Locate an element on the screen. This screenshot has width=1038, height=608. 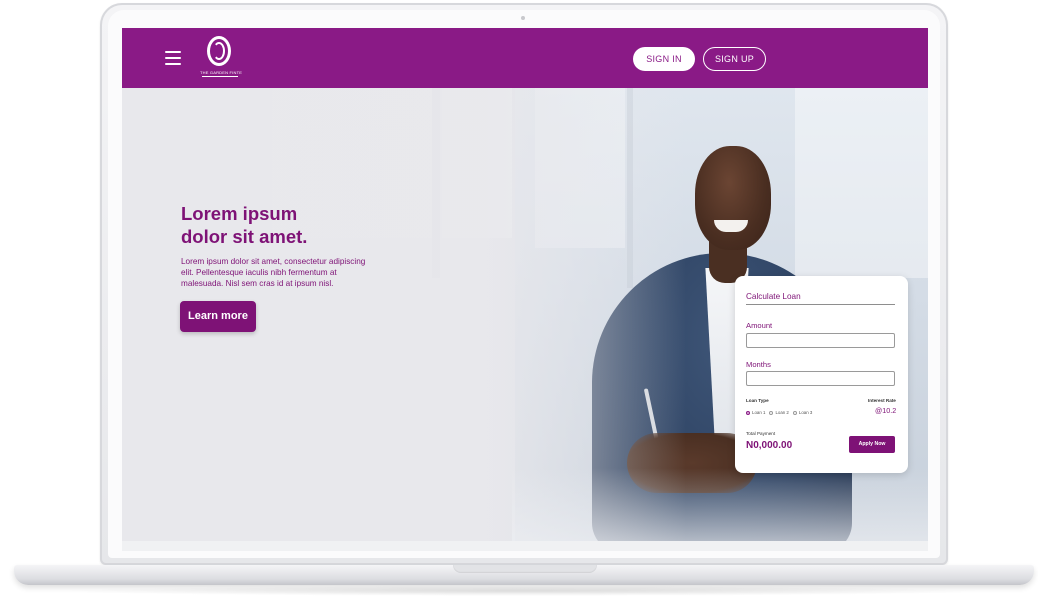
top-navbar: THE GARDEN FINTE SIGN IN SIGN UP is located at coordinates (525, 58).